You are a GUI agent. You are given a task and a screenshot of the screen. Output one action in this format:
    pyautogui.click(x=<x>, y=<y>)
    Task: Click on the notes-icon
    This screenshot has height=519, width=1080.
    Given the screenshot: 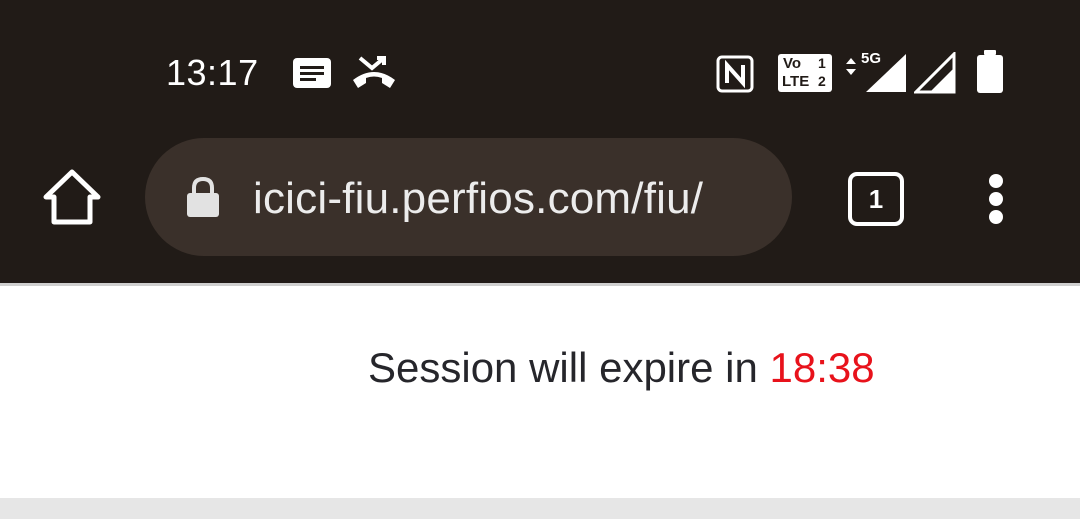 What is the action you would take?
    pyautogui.click(x=312, y=73)
    